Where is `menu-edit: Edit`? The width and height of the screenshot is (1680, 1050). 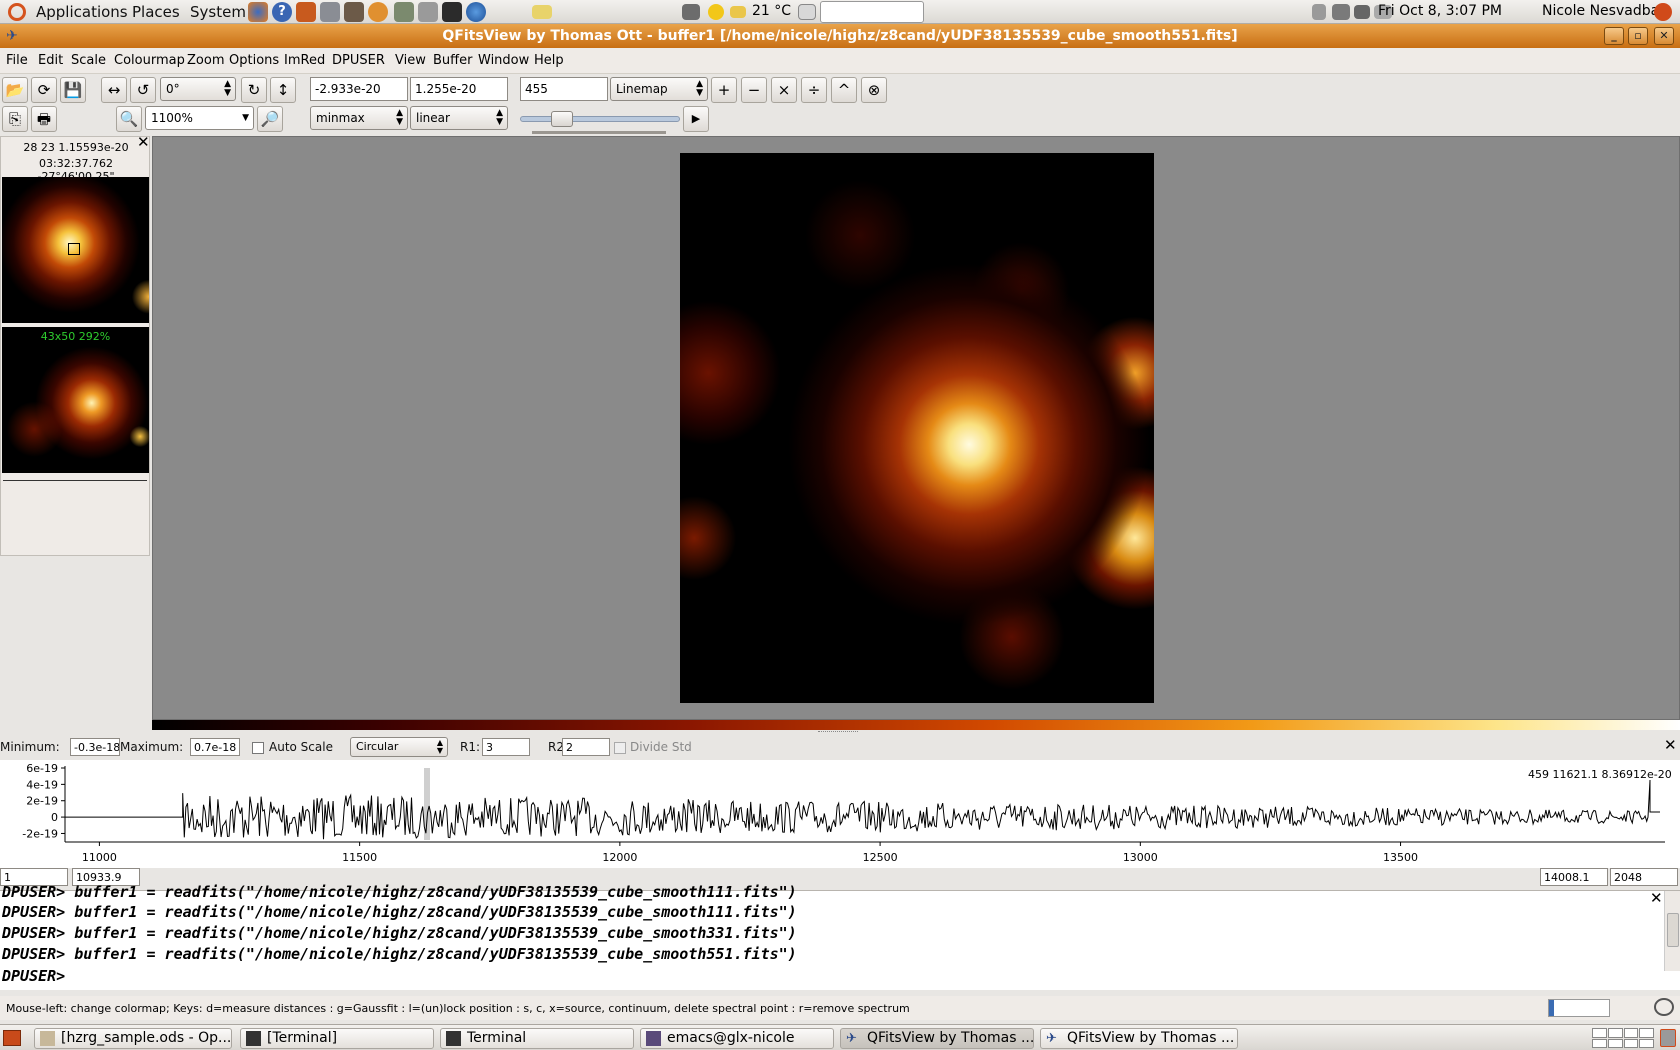 menu-edit: Edit is located at coordinates (50, 60).